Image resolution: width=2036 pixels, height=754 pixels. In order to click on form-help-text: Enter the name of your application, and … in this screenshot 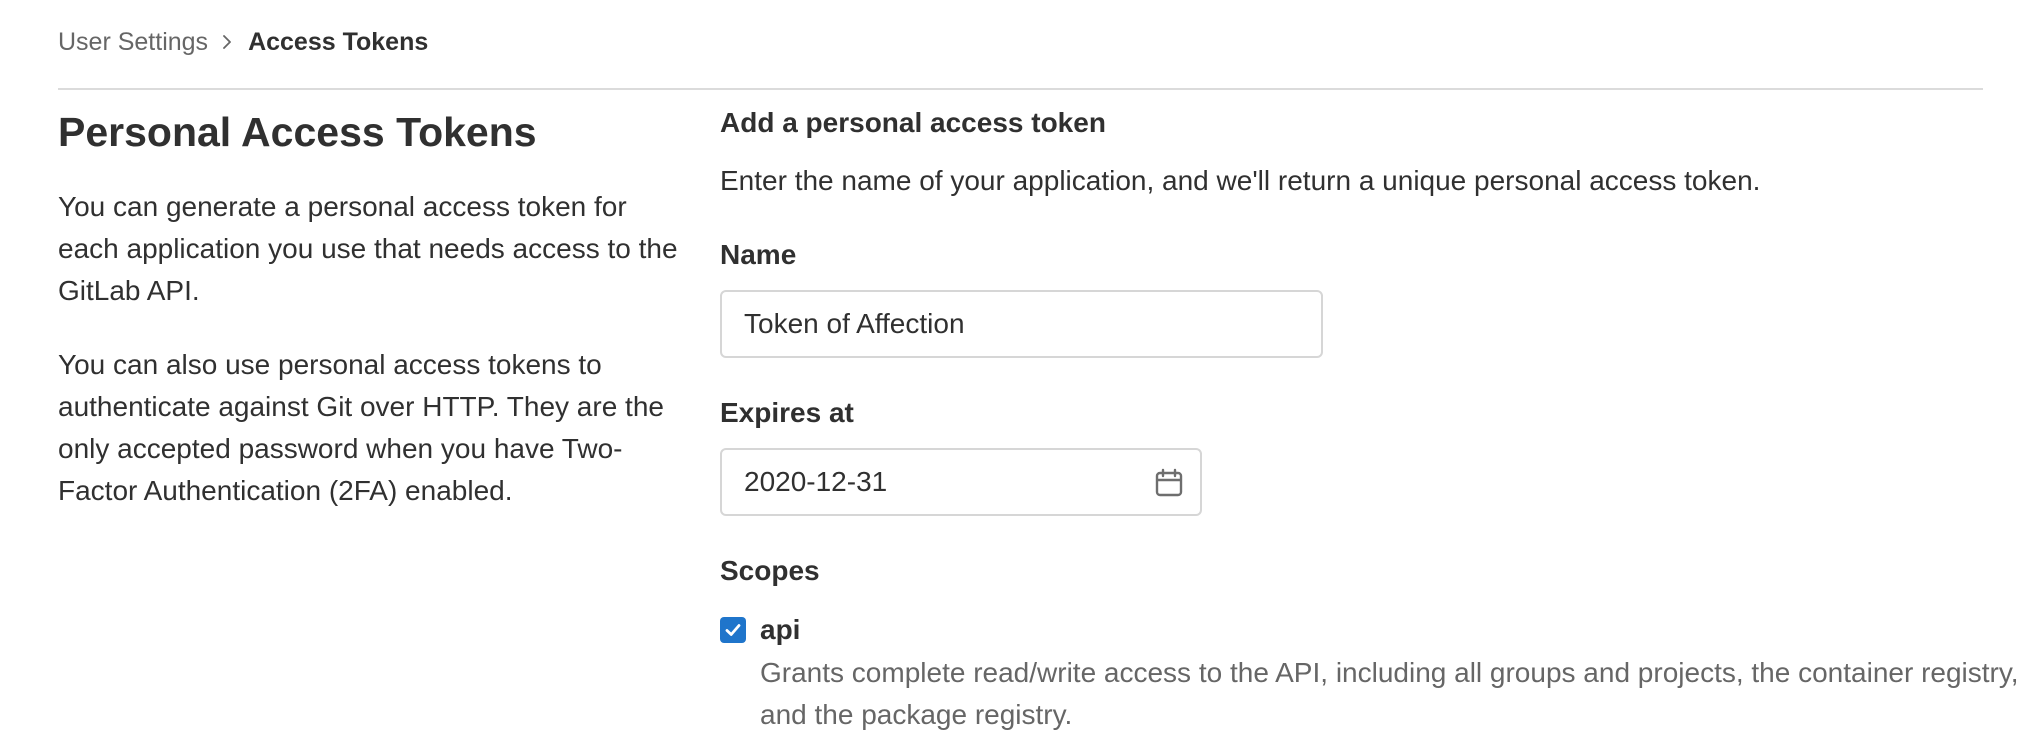, I will do `click(1240, 180)`.